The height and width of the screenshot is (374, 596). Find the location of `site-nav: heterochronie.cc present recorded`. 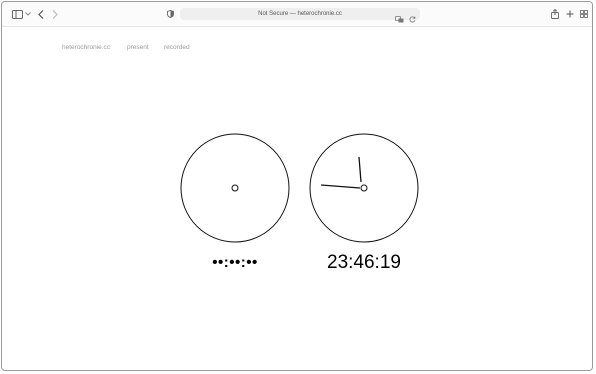

site-nav: heterochronie.cc present recorded is located at coordinates (297, 48).